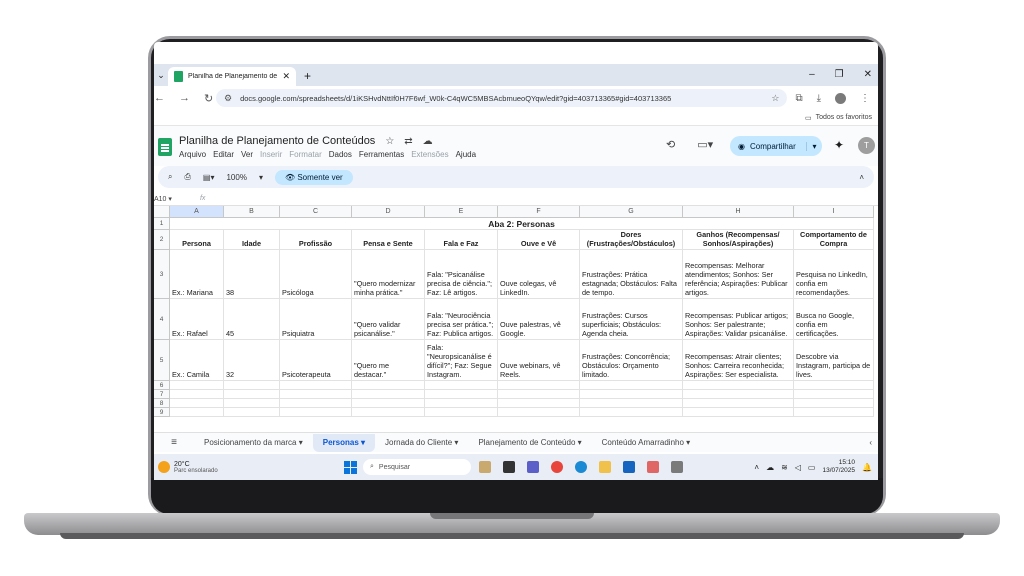  Describe the element at coordinates (819, 98) in the screenshot. I see `download-icon: ⤓` at that location.